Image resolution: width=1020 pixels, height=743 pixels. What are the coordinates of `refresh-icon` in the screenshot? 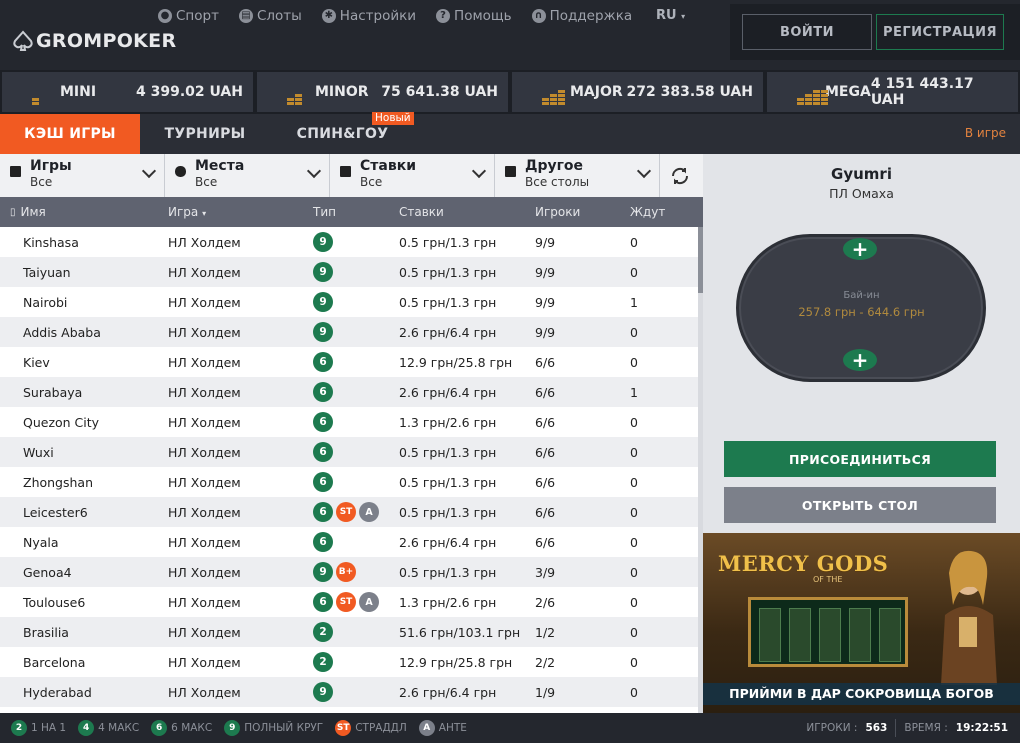 It's located at (680, 176).